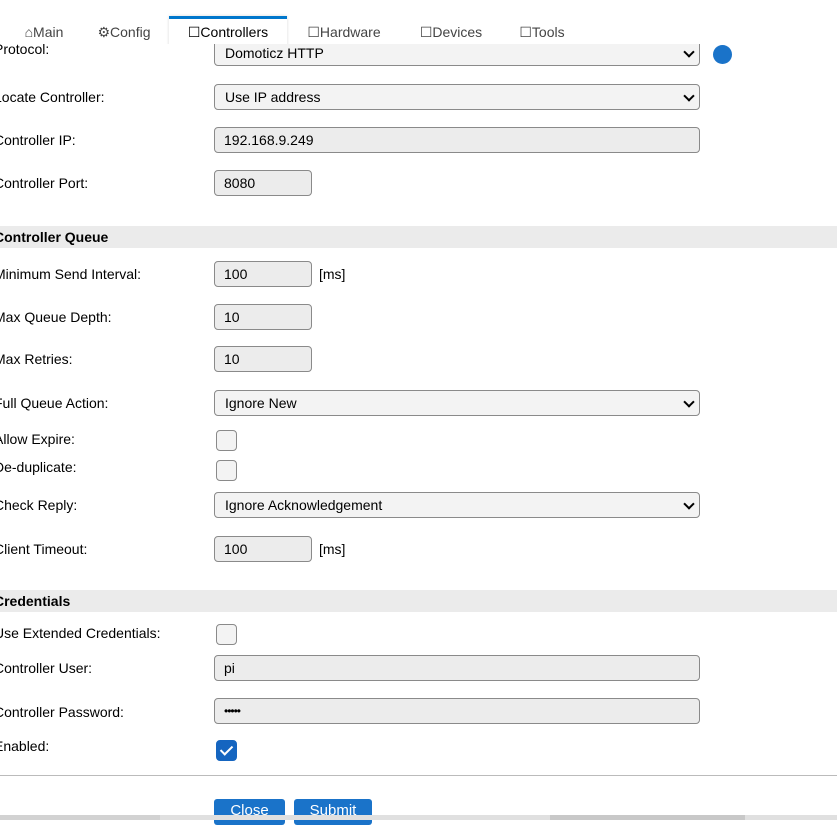  Describe the element at coordinates (542, 30) in the screenshot. I see `tab-tools: ☐Tools` at that location.